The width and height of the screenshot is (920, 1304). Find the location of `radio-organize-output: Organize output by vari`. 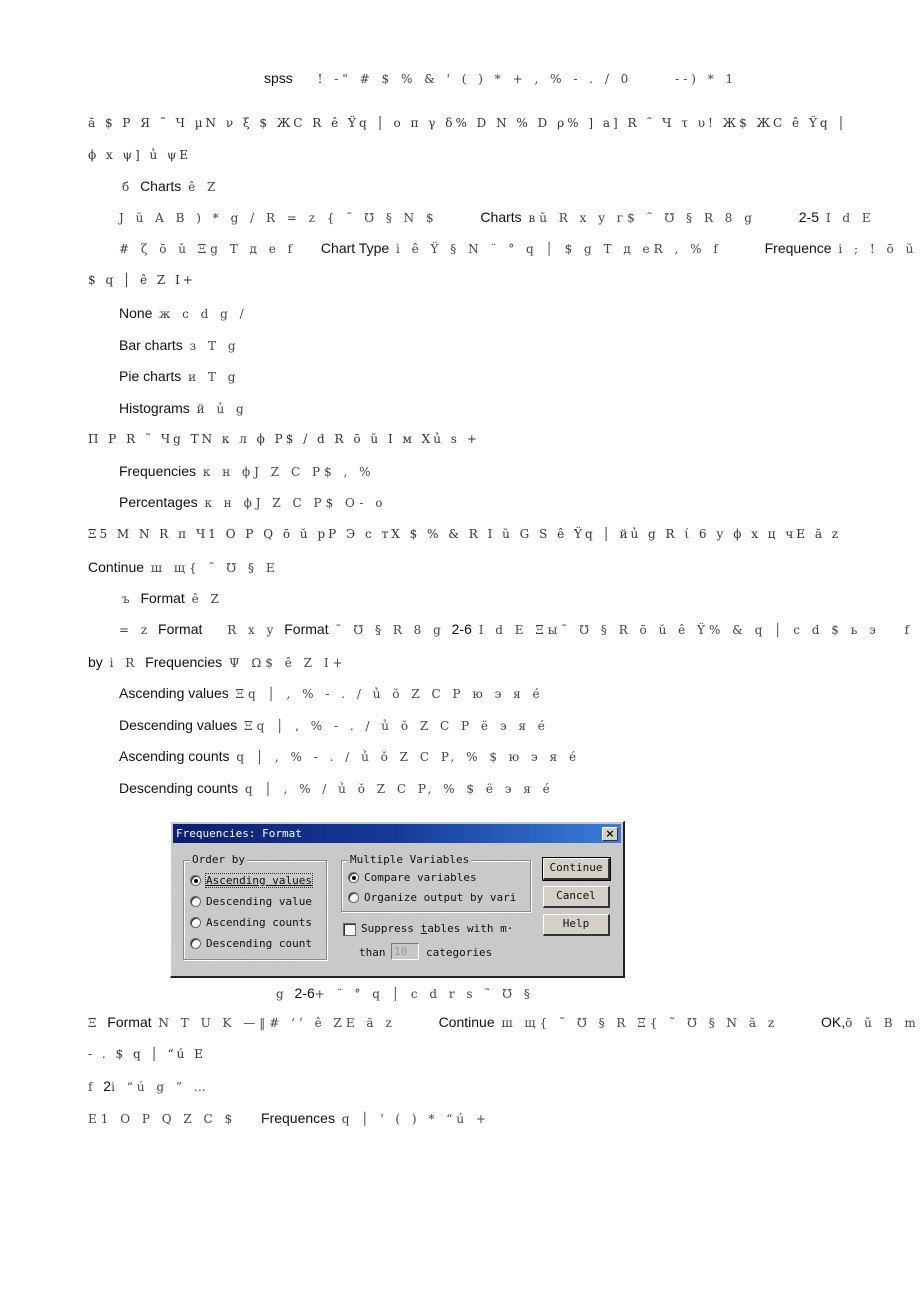

radio-organize-output: Organize output by vari is located at coordinates (432, 897).